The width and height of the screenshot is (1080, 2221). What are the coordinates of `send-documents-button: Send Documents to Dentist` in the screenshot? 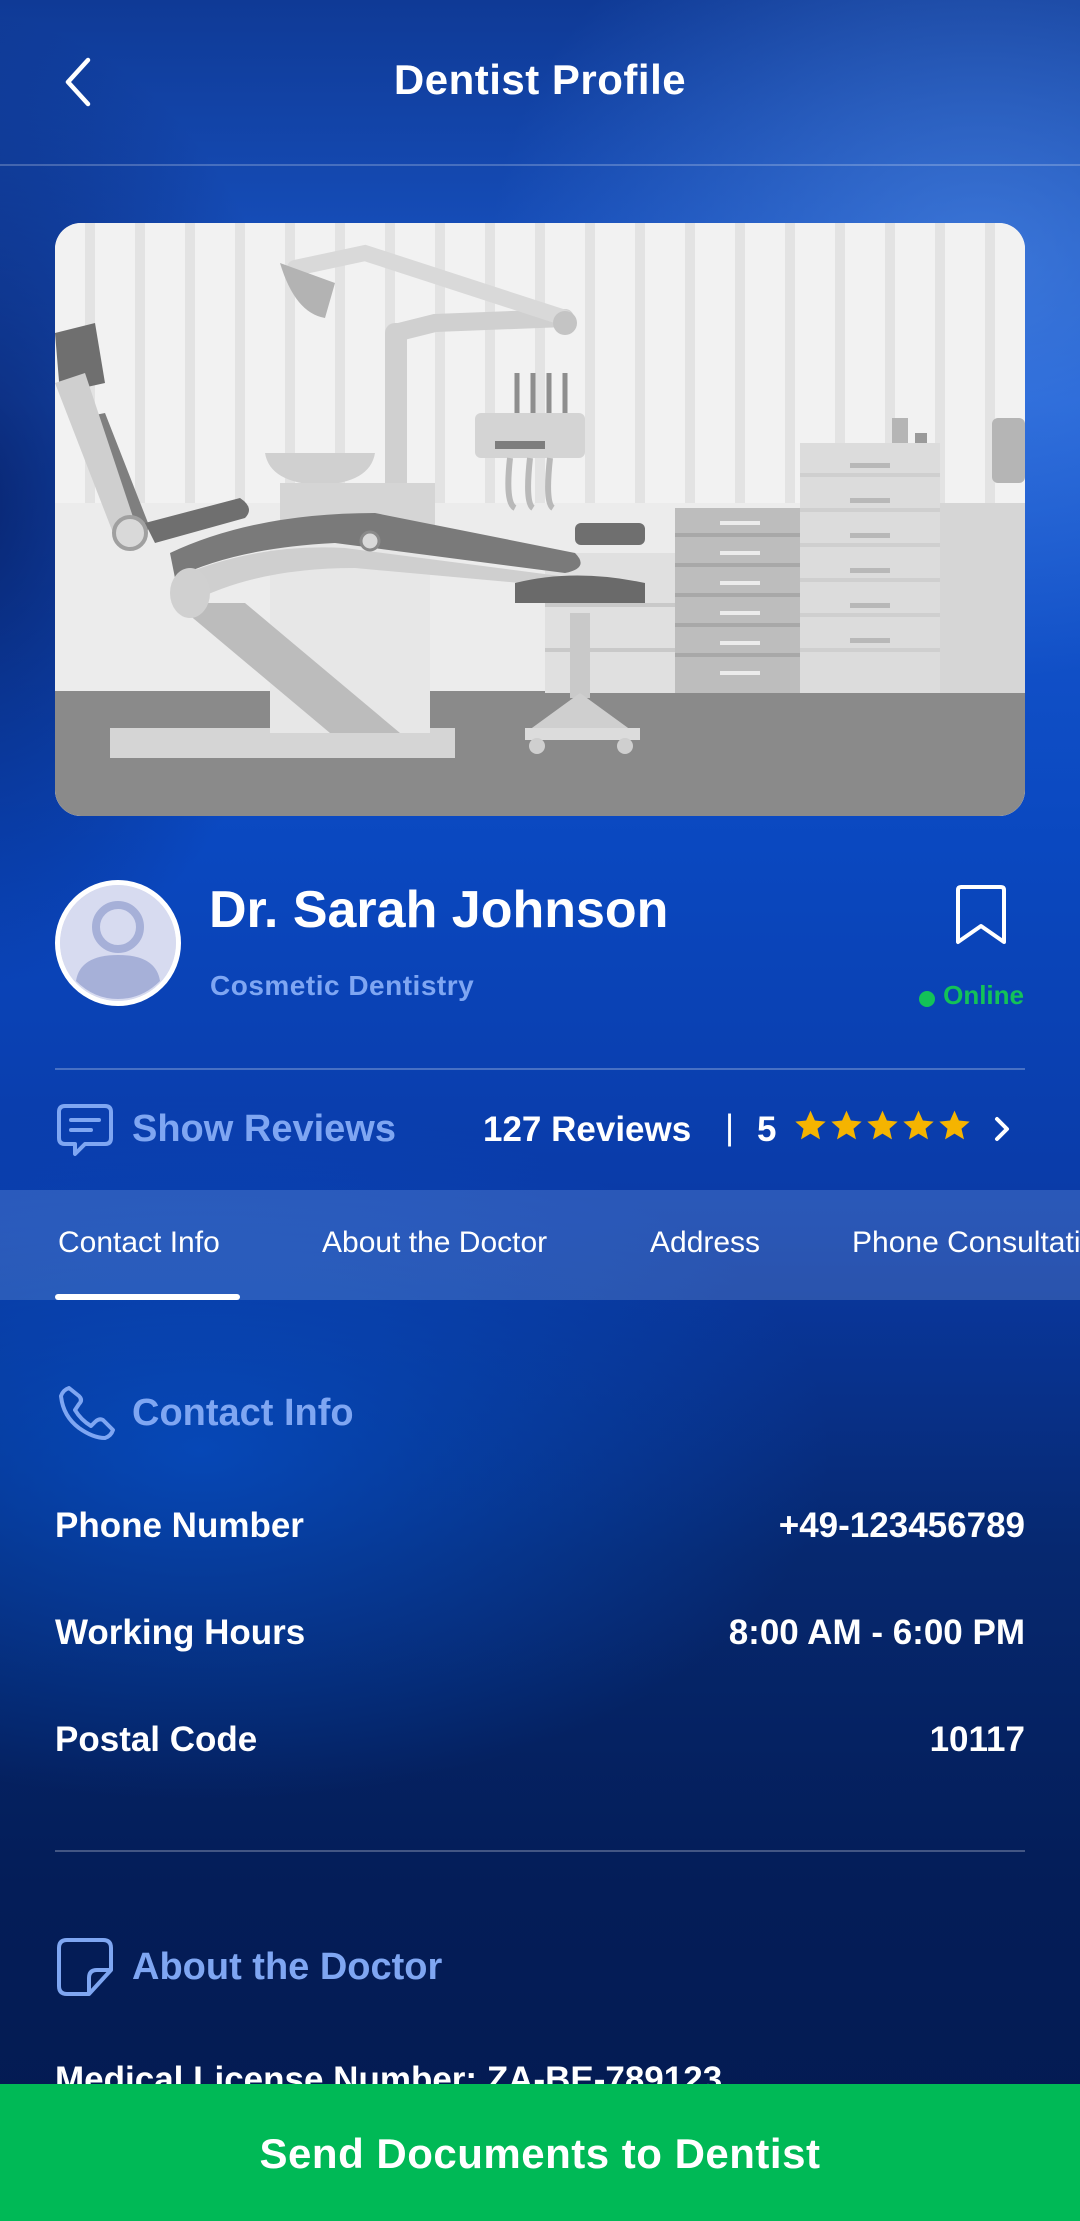 It's located at (540, 2152).